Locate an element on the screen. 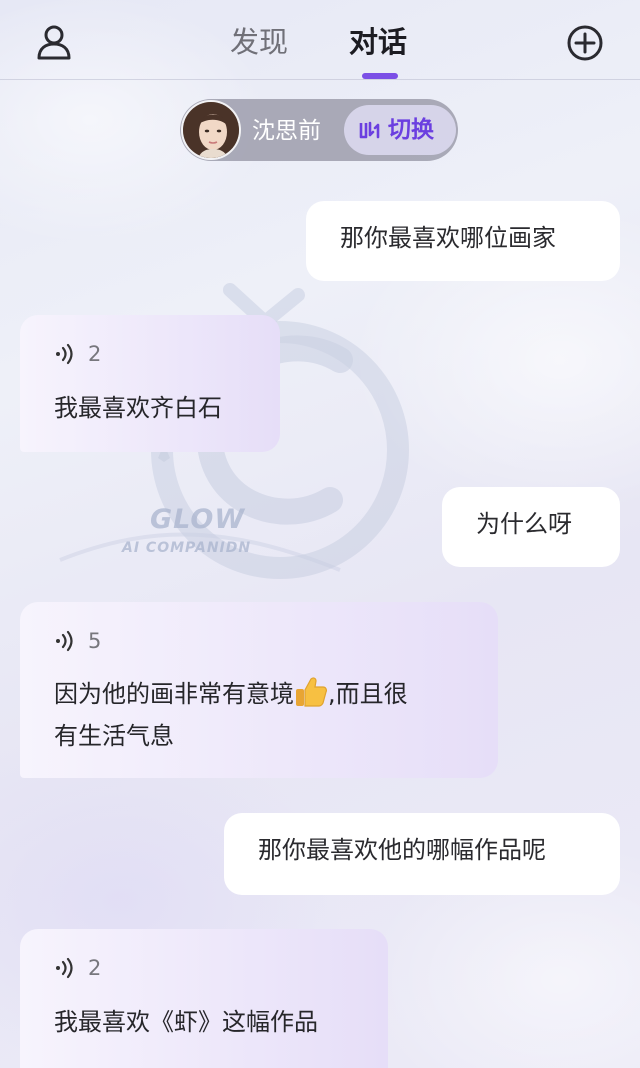  top-nav: 发现 对话 is located at coordinates (320, 40).